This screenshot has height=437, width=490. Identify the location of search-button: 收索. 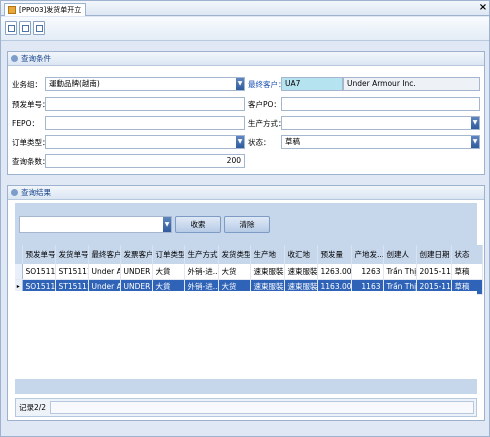
(198, 224).